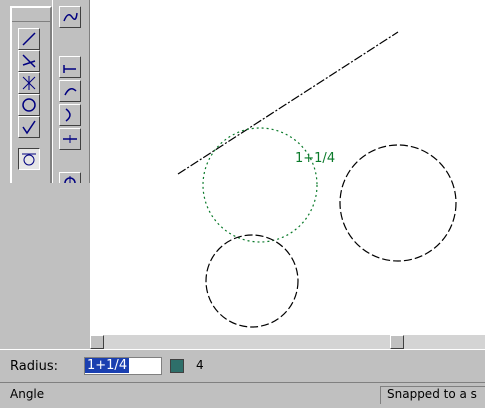 This screenshot has width=485, height=408. I want to click on scroll-thumb, so click(397, 342).